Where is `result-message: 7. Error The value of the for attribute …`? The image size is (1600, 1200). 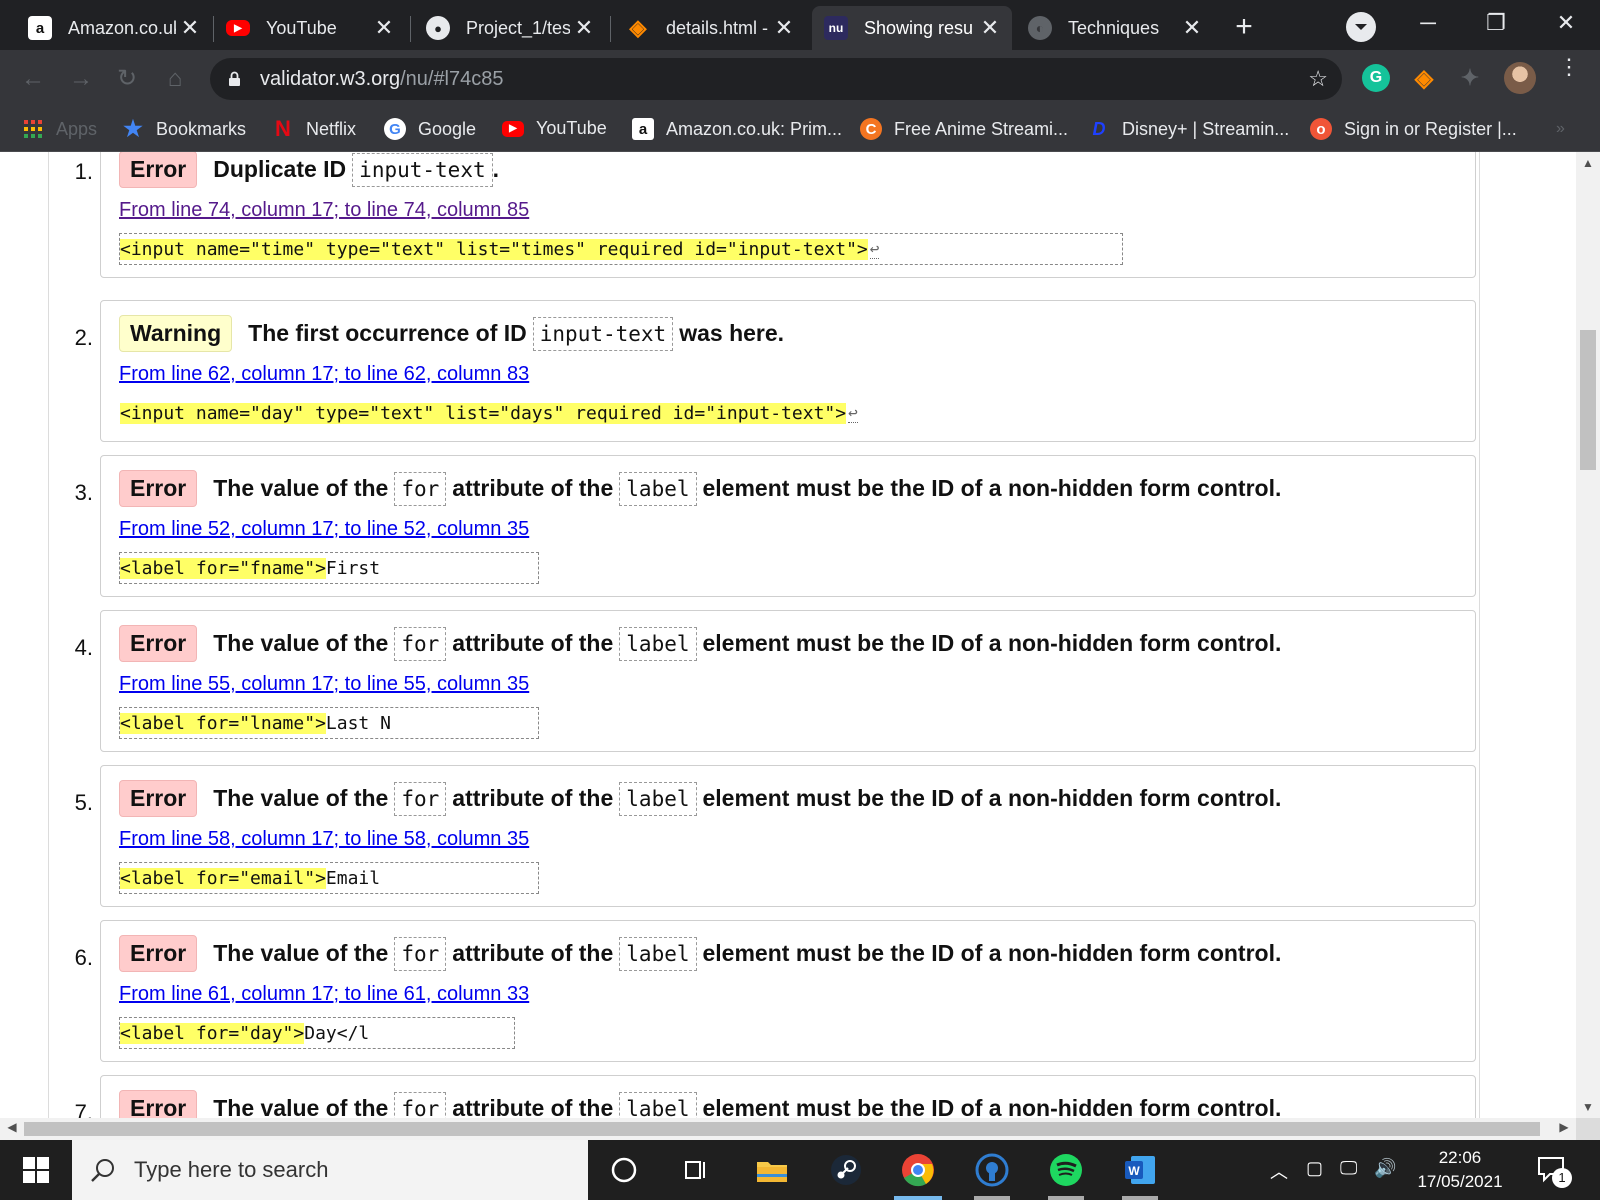 result-message: 7. Error The value of the for attribute … is located at coordinates (775, 1096).